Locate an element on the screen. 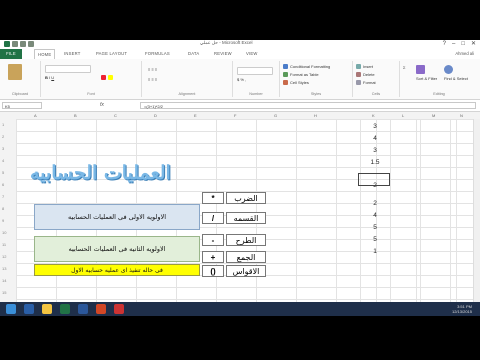  format-button: Format is located at coordinates (366, 83).